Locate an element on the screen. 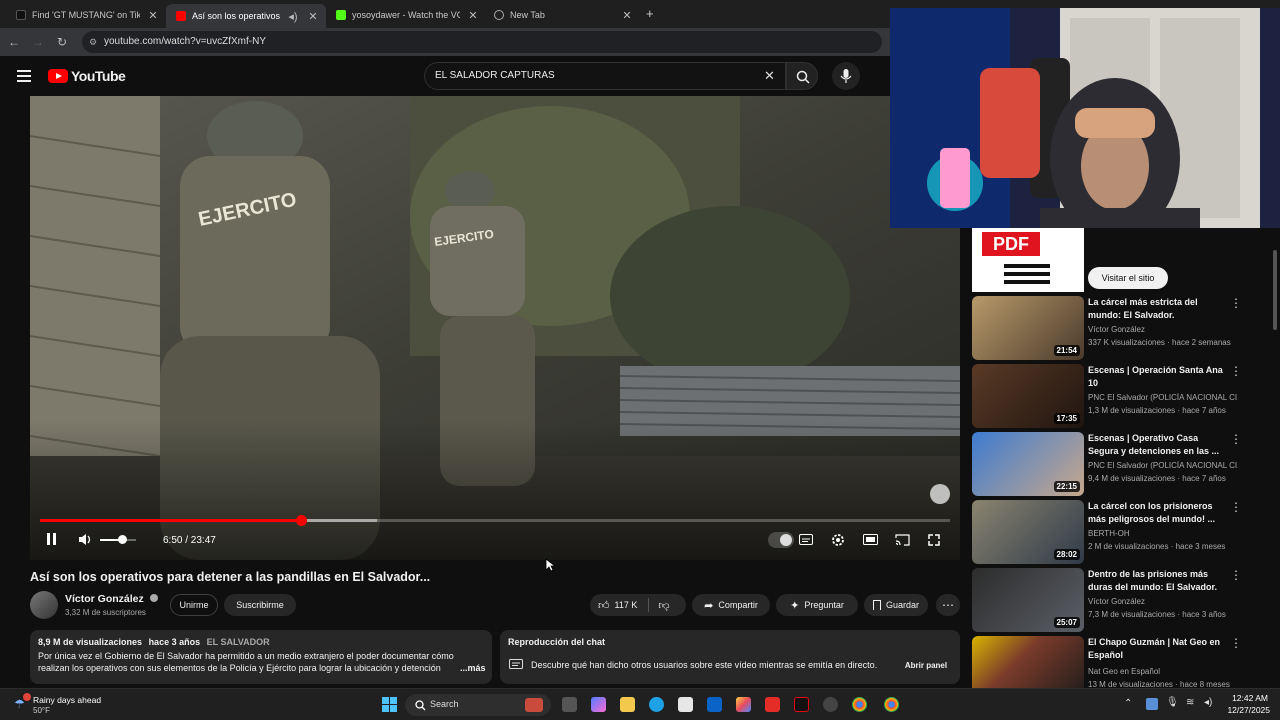 The image size is (1280, 720). youtube-logo: YouTube is located at coordinates (87, 76).